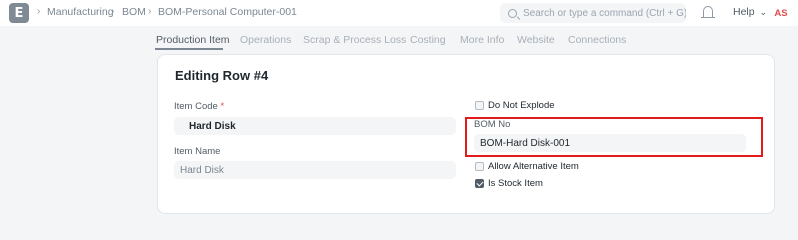 This screenshot has height=240, width=798. Describe the element at coordinates (515, 183) in the screenshot. I see `is-stock-item-label: Is Stock Item` at that location.